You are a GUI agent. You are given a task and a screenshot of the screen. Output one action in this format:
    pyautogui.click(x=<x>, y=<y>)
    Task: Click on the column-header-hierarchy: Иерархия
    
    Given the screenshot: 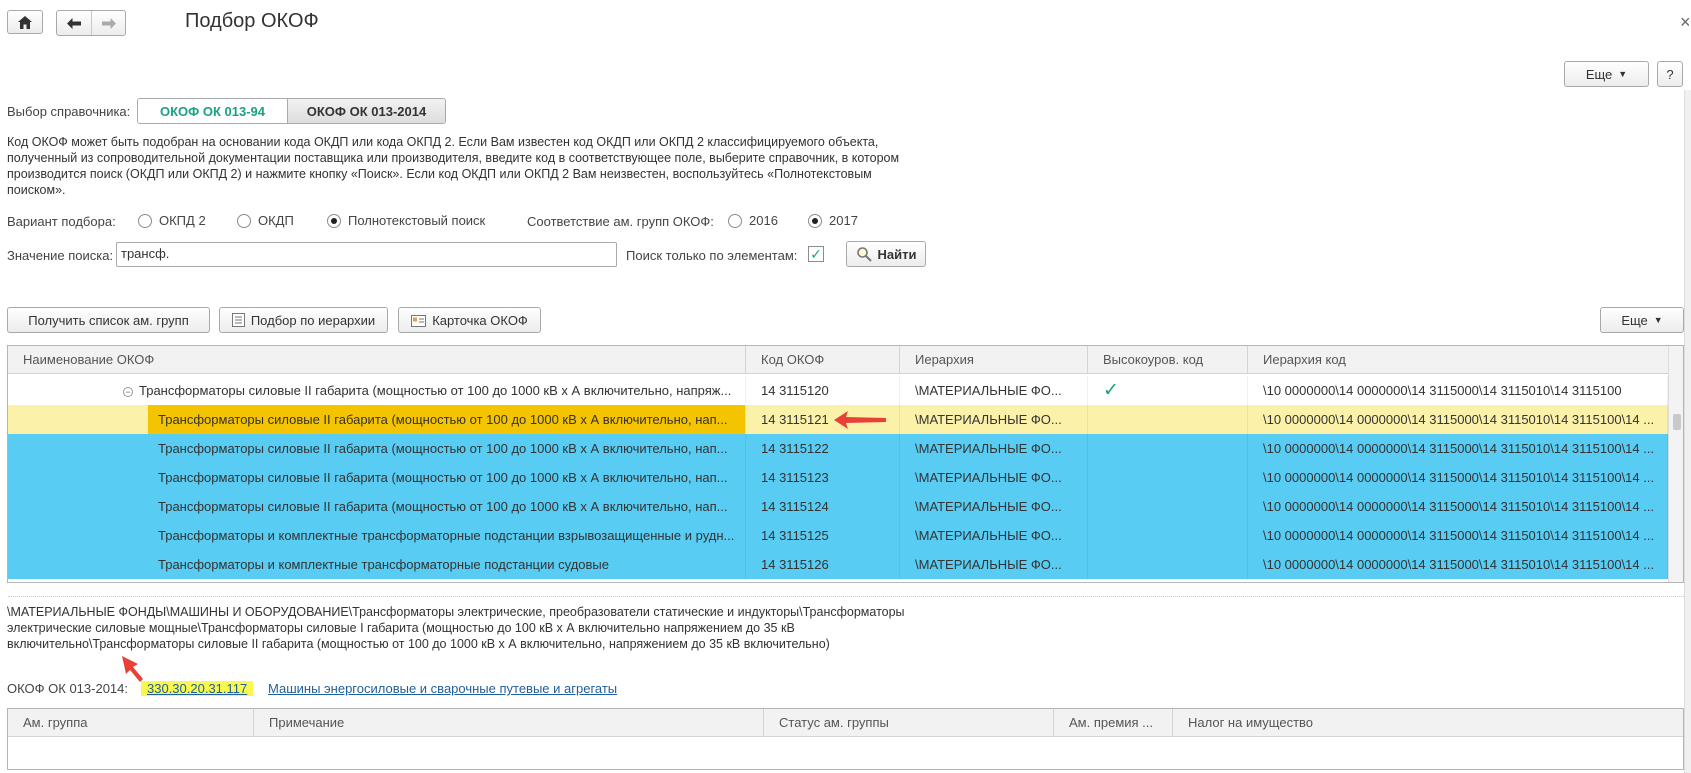 What is the action you would take?
    pyautogui.click(x=994, y=360)
    